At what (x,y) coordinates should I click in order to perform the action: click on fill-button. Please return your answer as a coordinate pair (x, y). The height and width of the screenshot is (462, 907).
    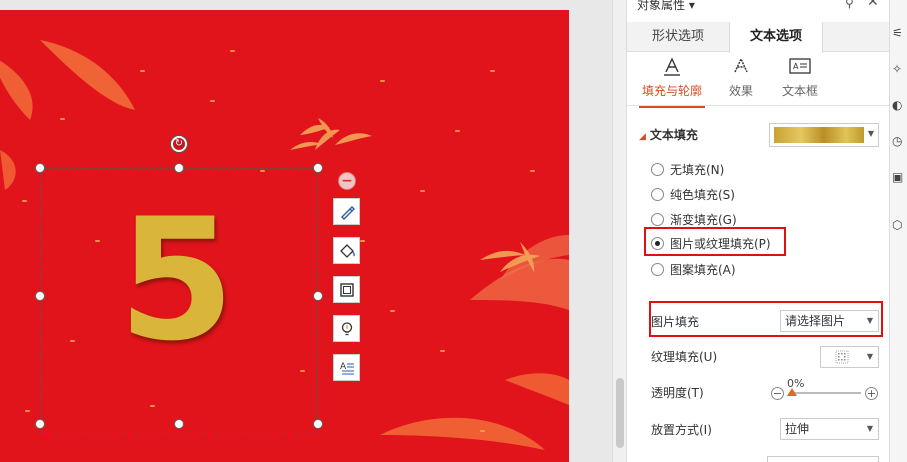
    Looking at the image, I should click on (346, 250).